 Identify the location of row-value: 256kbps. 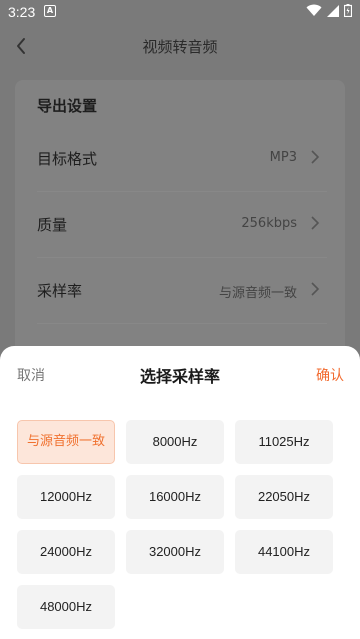
(269, 223).